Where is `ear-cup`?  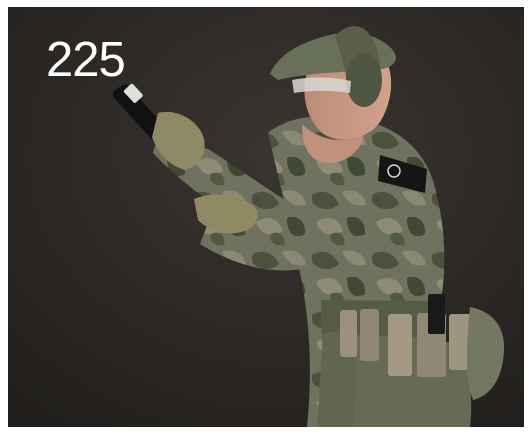
ear-cup is located at coordinates (364, 80).